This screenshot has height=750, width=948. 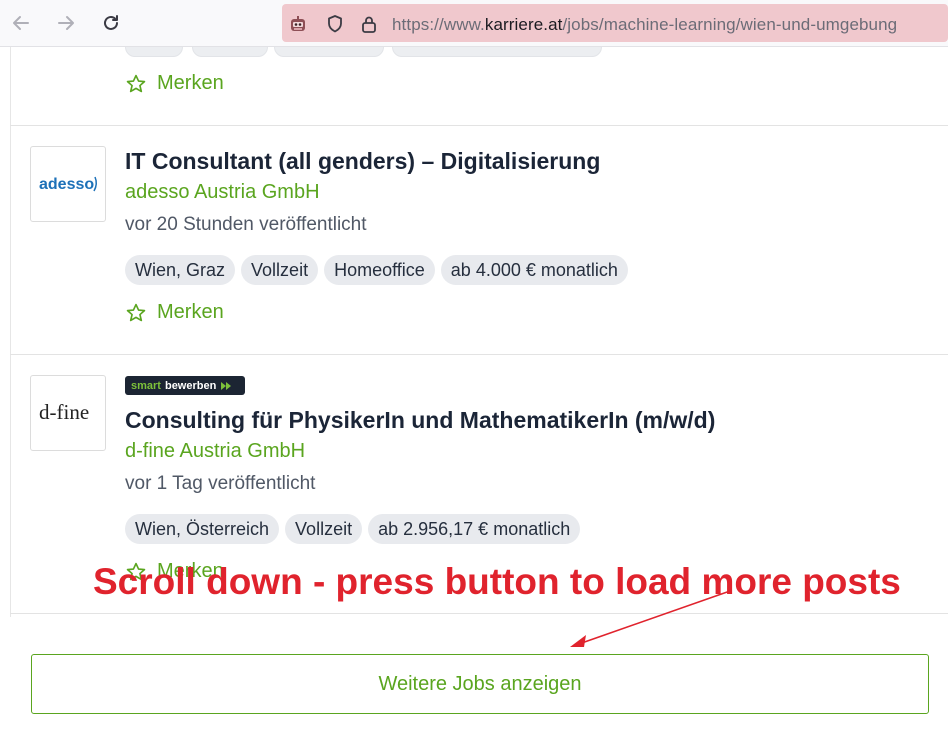 I want to click on company-logo-dfine: d-fine, so click(x=68, y=413).